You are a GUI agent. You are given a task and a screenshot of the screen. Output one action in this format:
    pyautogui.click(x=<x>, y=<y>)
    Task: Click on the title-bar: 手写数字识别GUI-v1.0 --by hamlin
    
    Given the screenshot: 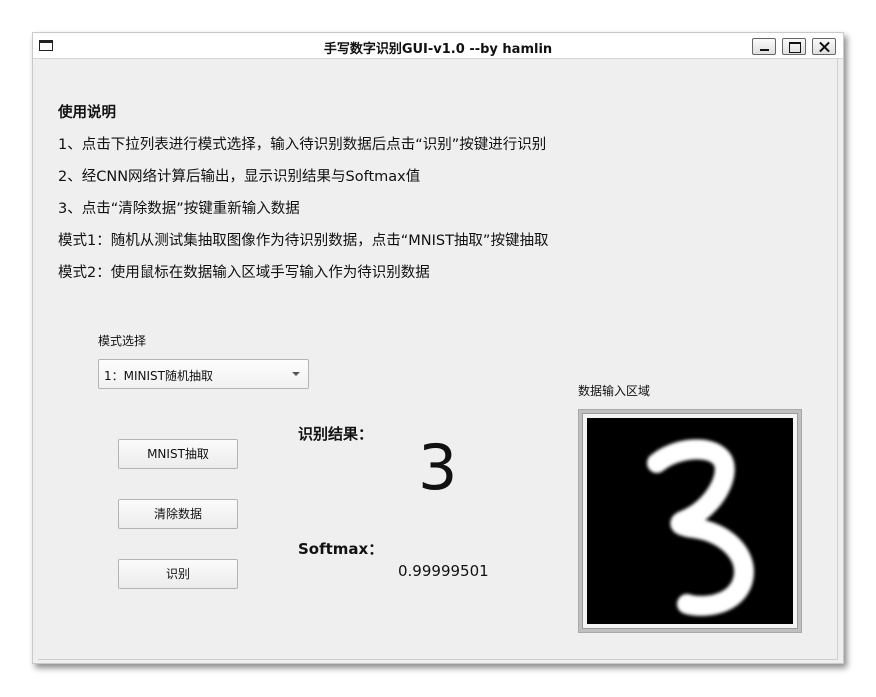 What is the action you would take?
    pyautogui.click(x=438, y=46)
    